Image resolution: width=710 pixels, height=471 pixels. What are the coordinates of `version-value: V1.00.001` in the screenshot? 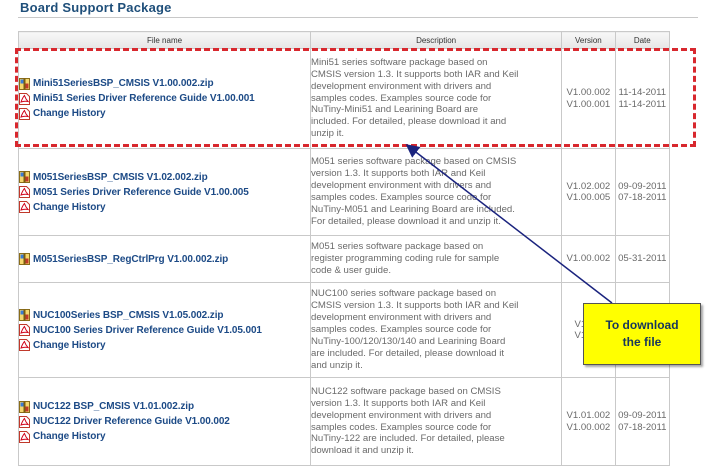 It's located at (588, 104).